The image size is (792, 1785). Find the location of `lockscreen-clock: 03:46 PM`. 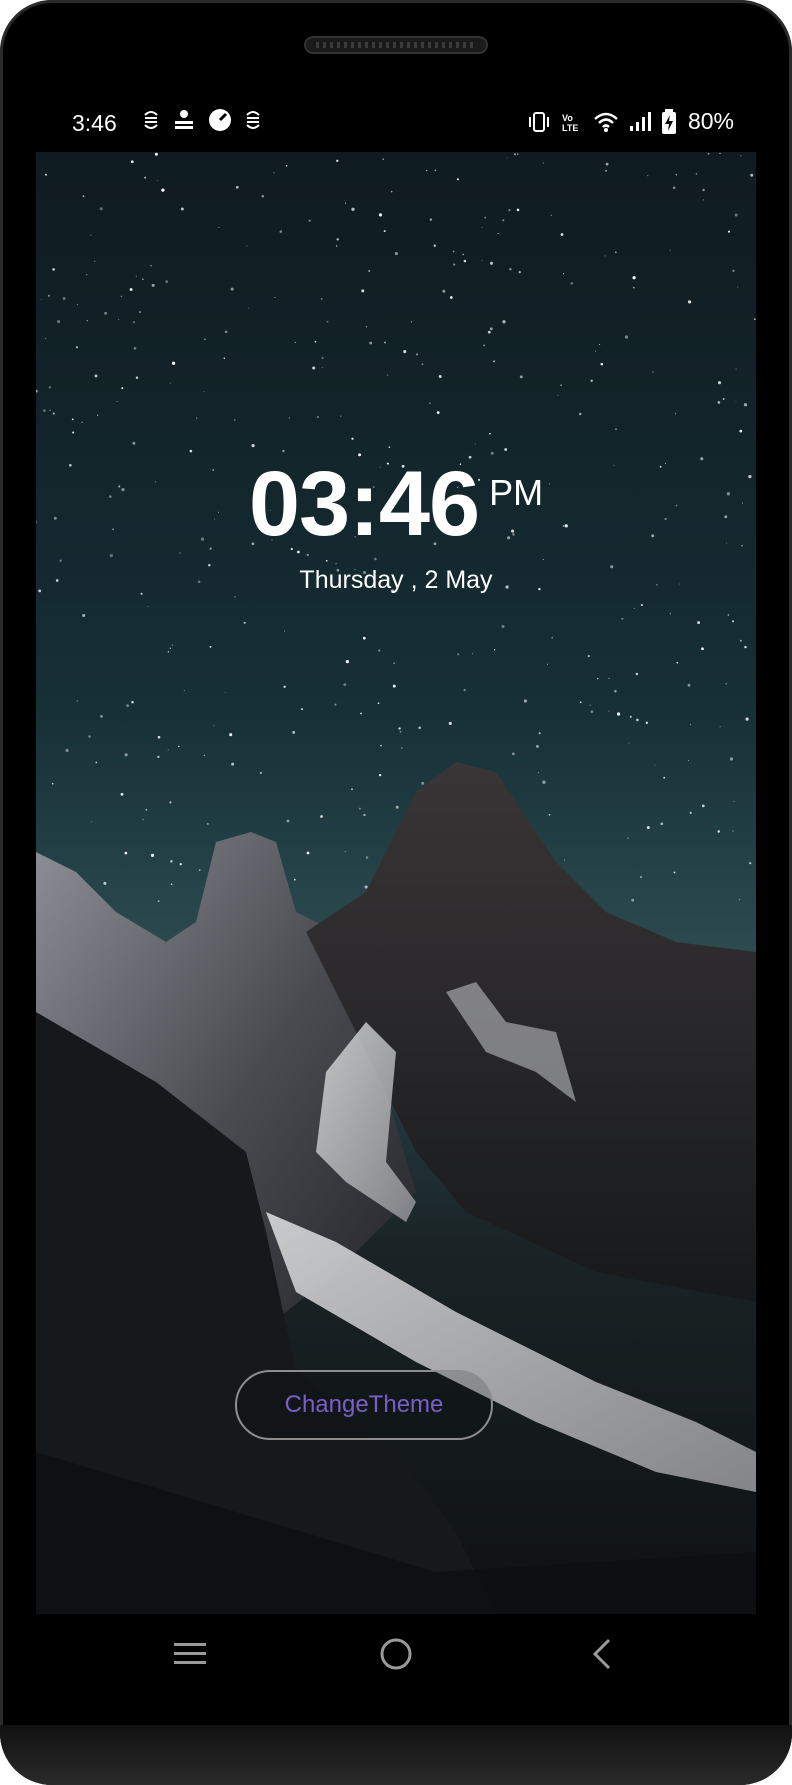

lockscreen-clock: 03:46 PM is located at coordinates (396, 504).